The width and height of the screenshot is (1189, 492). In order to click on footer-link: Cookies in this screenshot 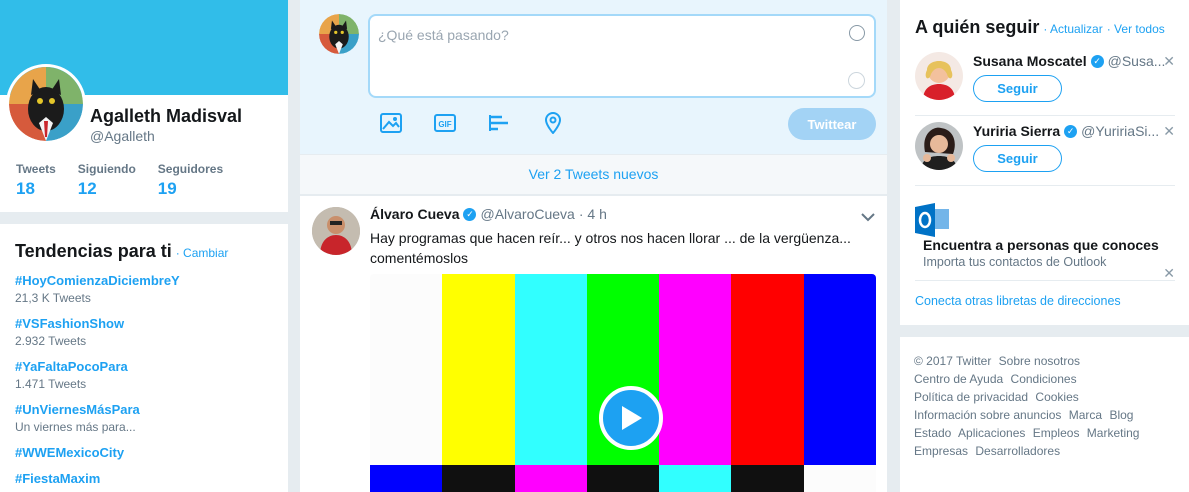, I will do `click(1056, 397)`.